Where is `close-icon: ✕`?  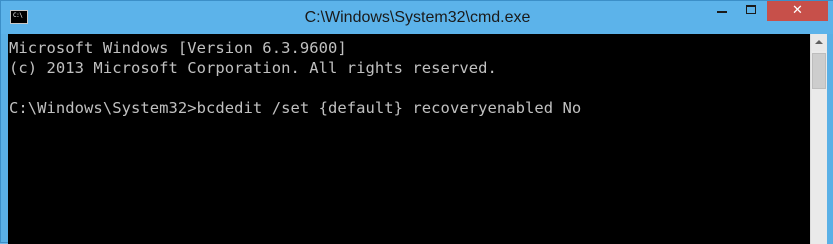 close-icon: ✕ is located at coordinates (797, 10).